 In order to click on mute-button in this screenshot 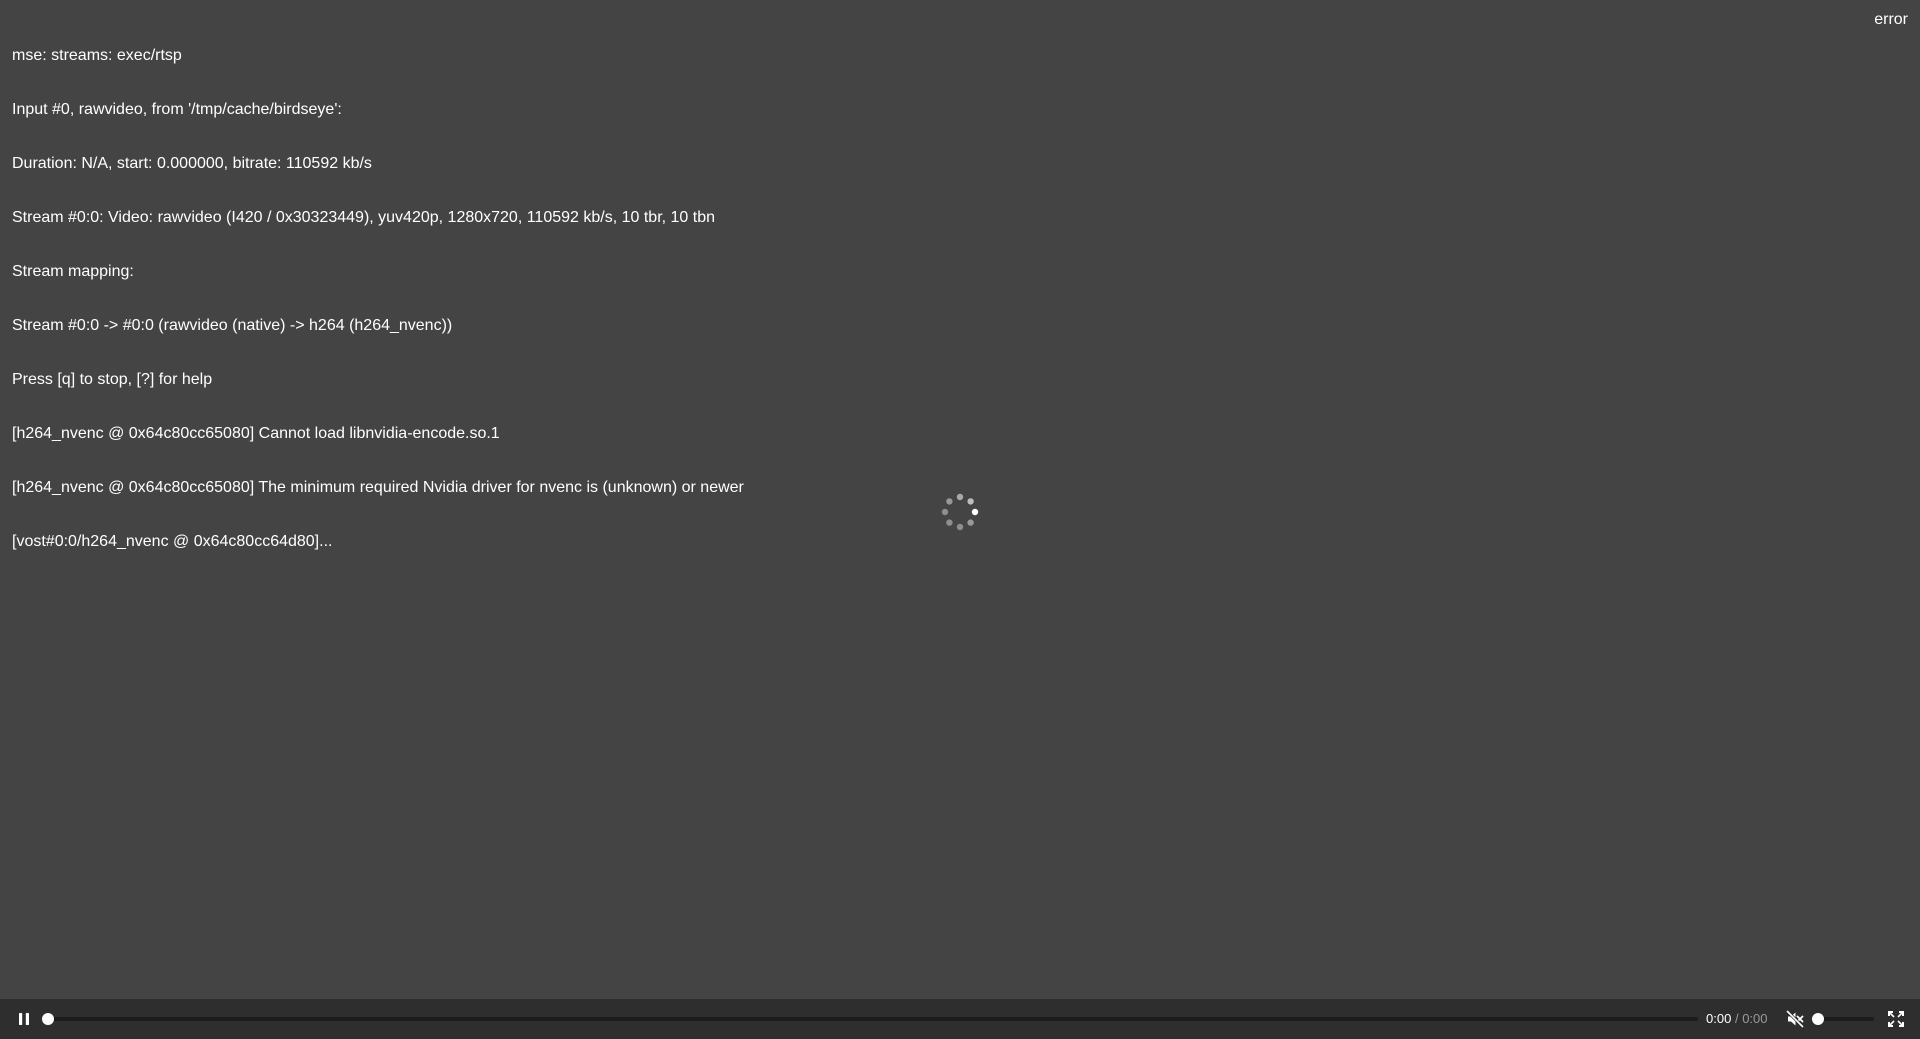, I will do `click(1795, 1019)`.